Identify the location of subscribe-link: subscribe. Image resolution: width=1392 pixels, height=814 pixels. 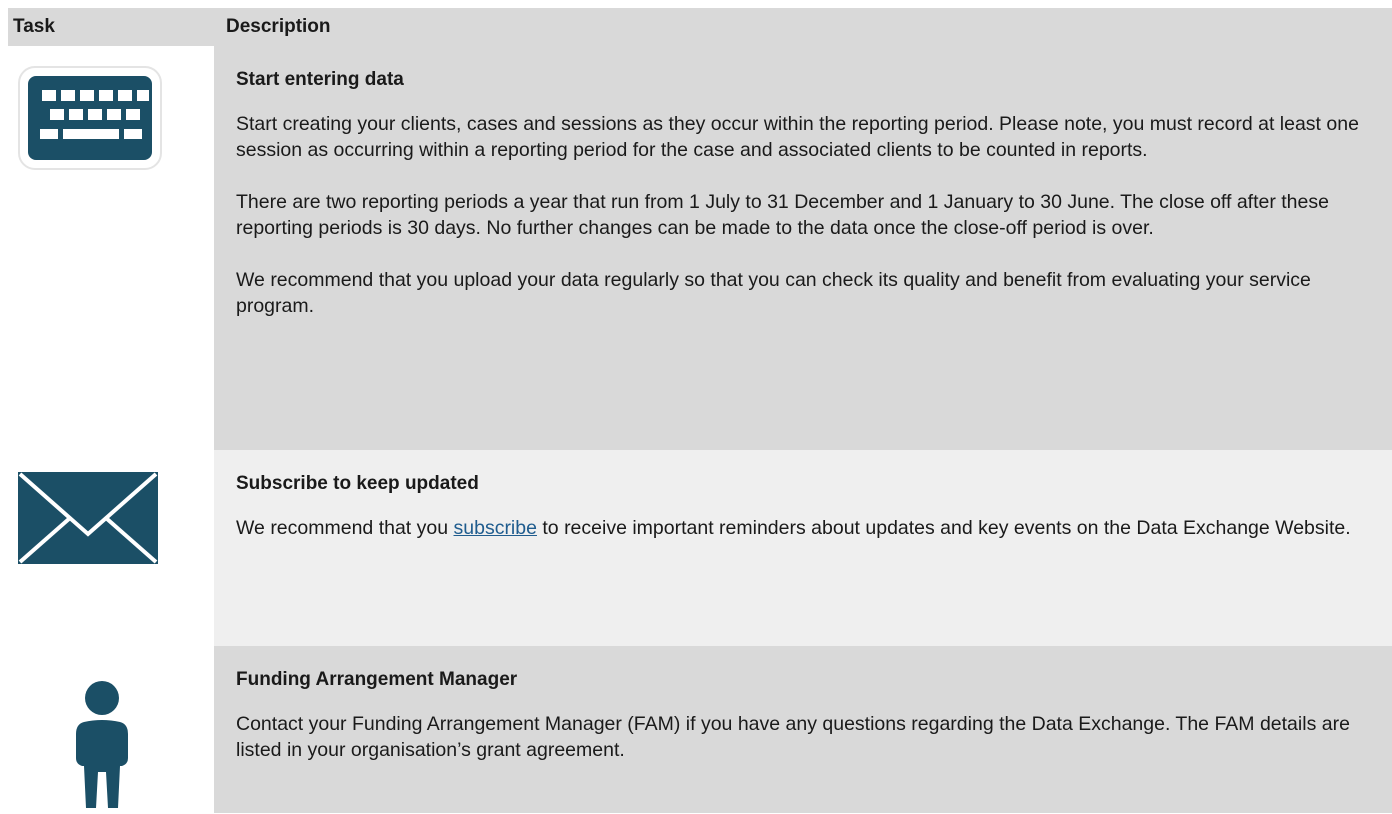
(495, 528).